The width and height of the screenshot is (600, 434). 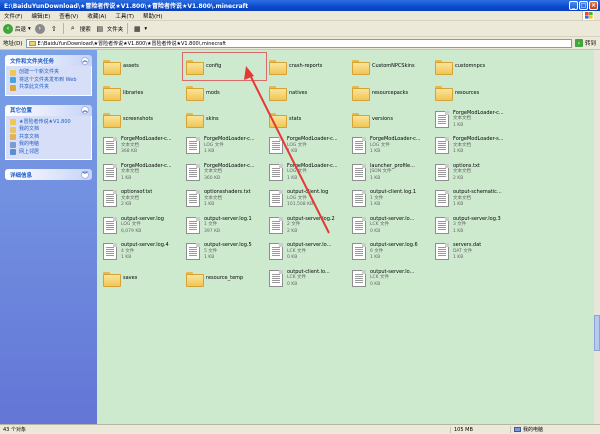 What do you see at coordinates (141, 93) in the screenshot?
I see `folder-item: libraries` at bounding box center [141, 93].